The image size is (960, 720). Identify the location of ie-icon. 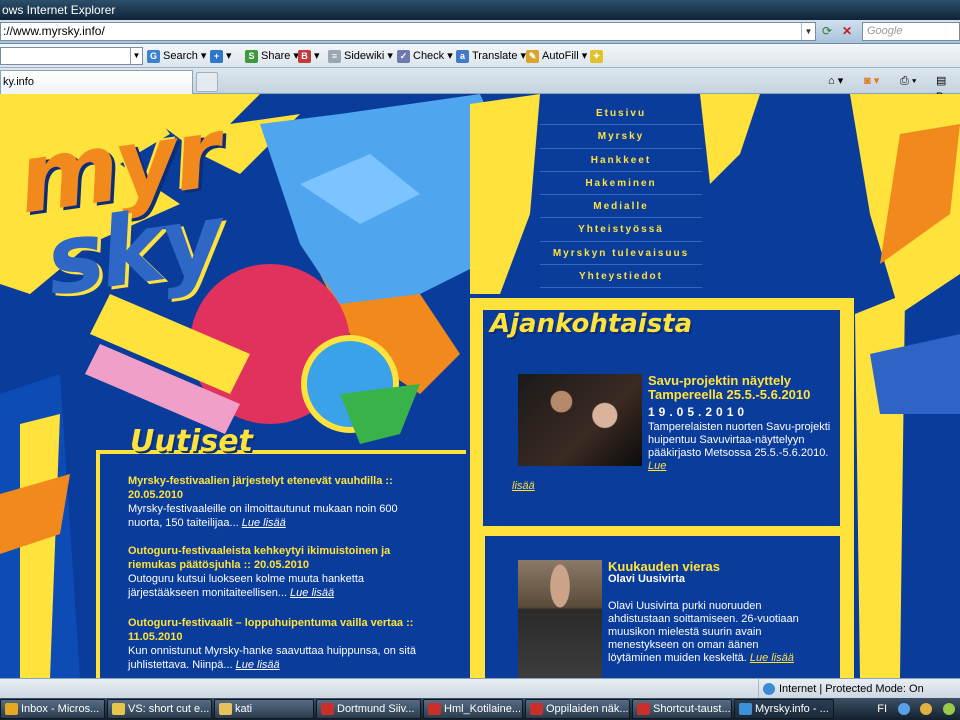
(745, 709).